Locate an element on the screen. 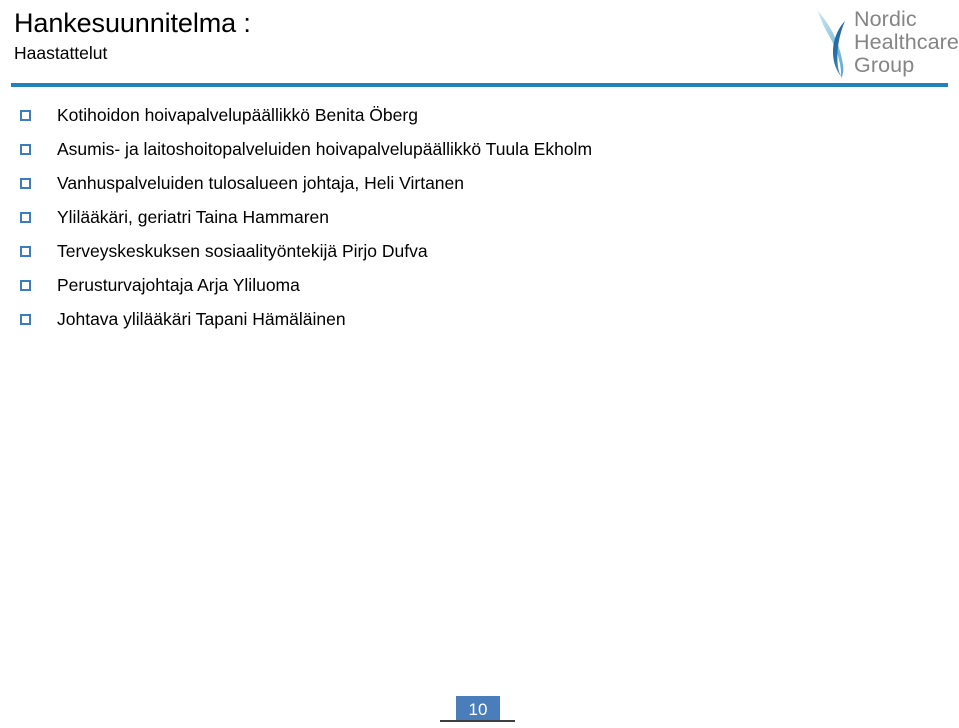 The height and width of the screenshot is (728, 959). list-item: Johtava ylilääkäri Tapani Hämäläinen is located at coordinates (470, 319).